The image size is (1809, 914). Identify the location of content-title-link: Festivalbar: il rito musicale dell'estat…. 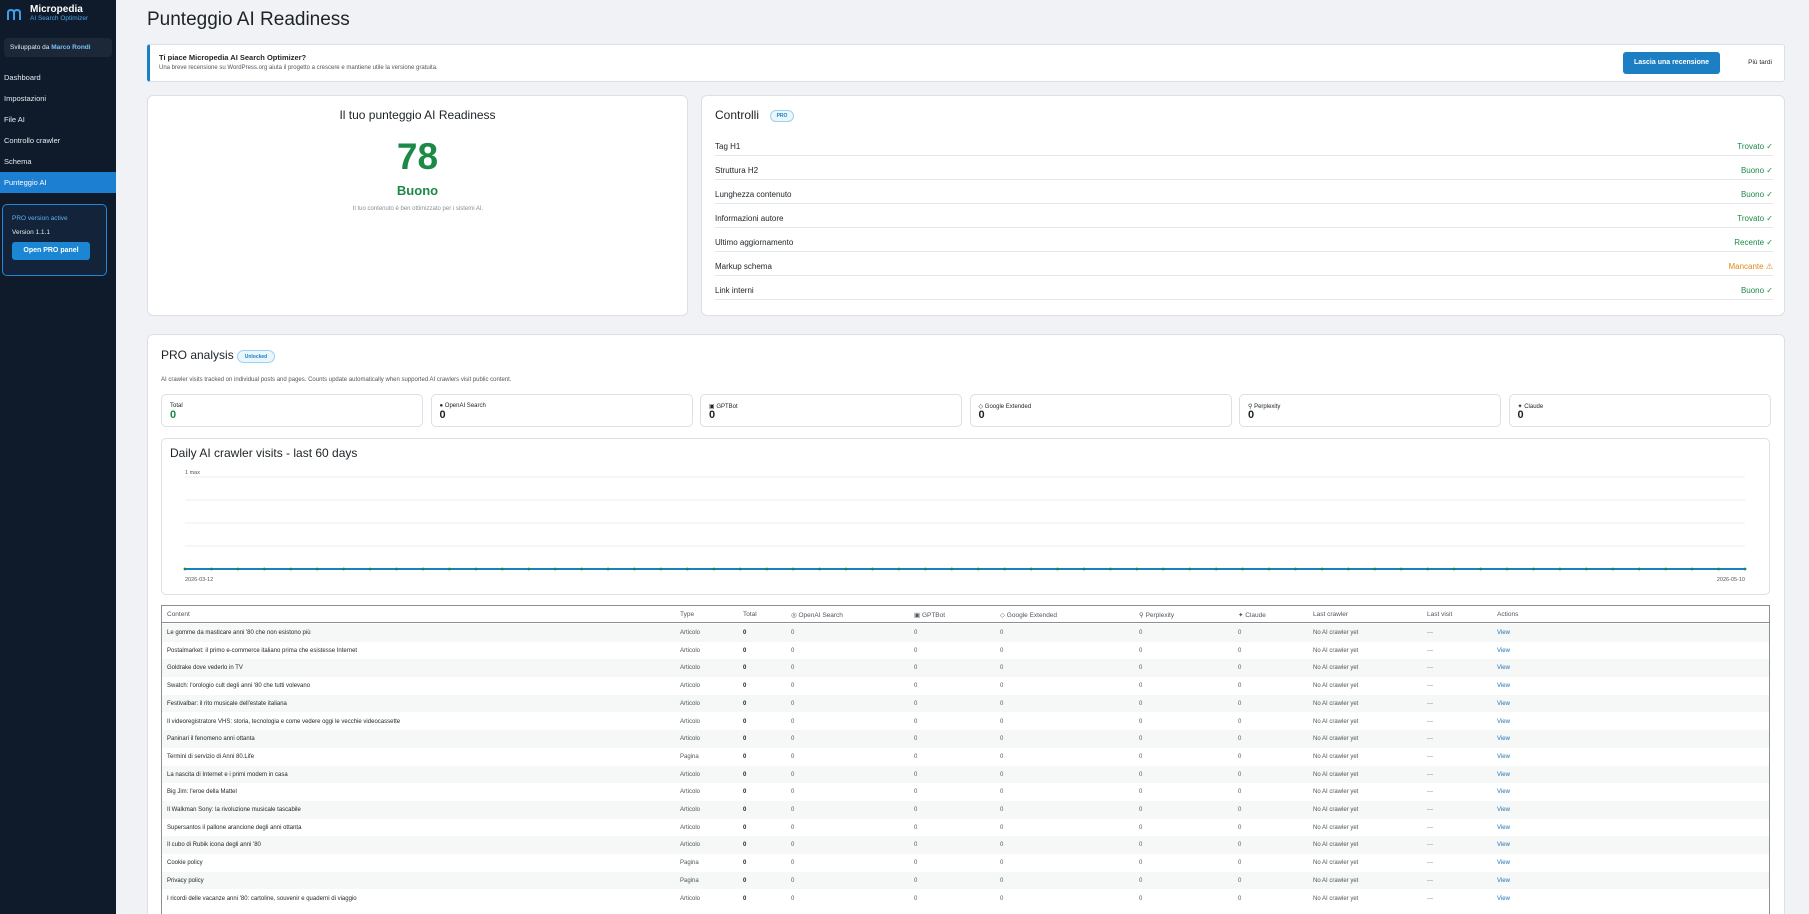
(227, 704).